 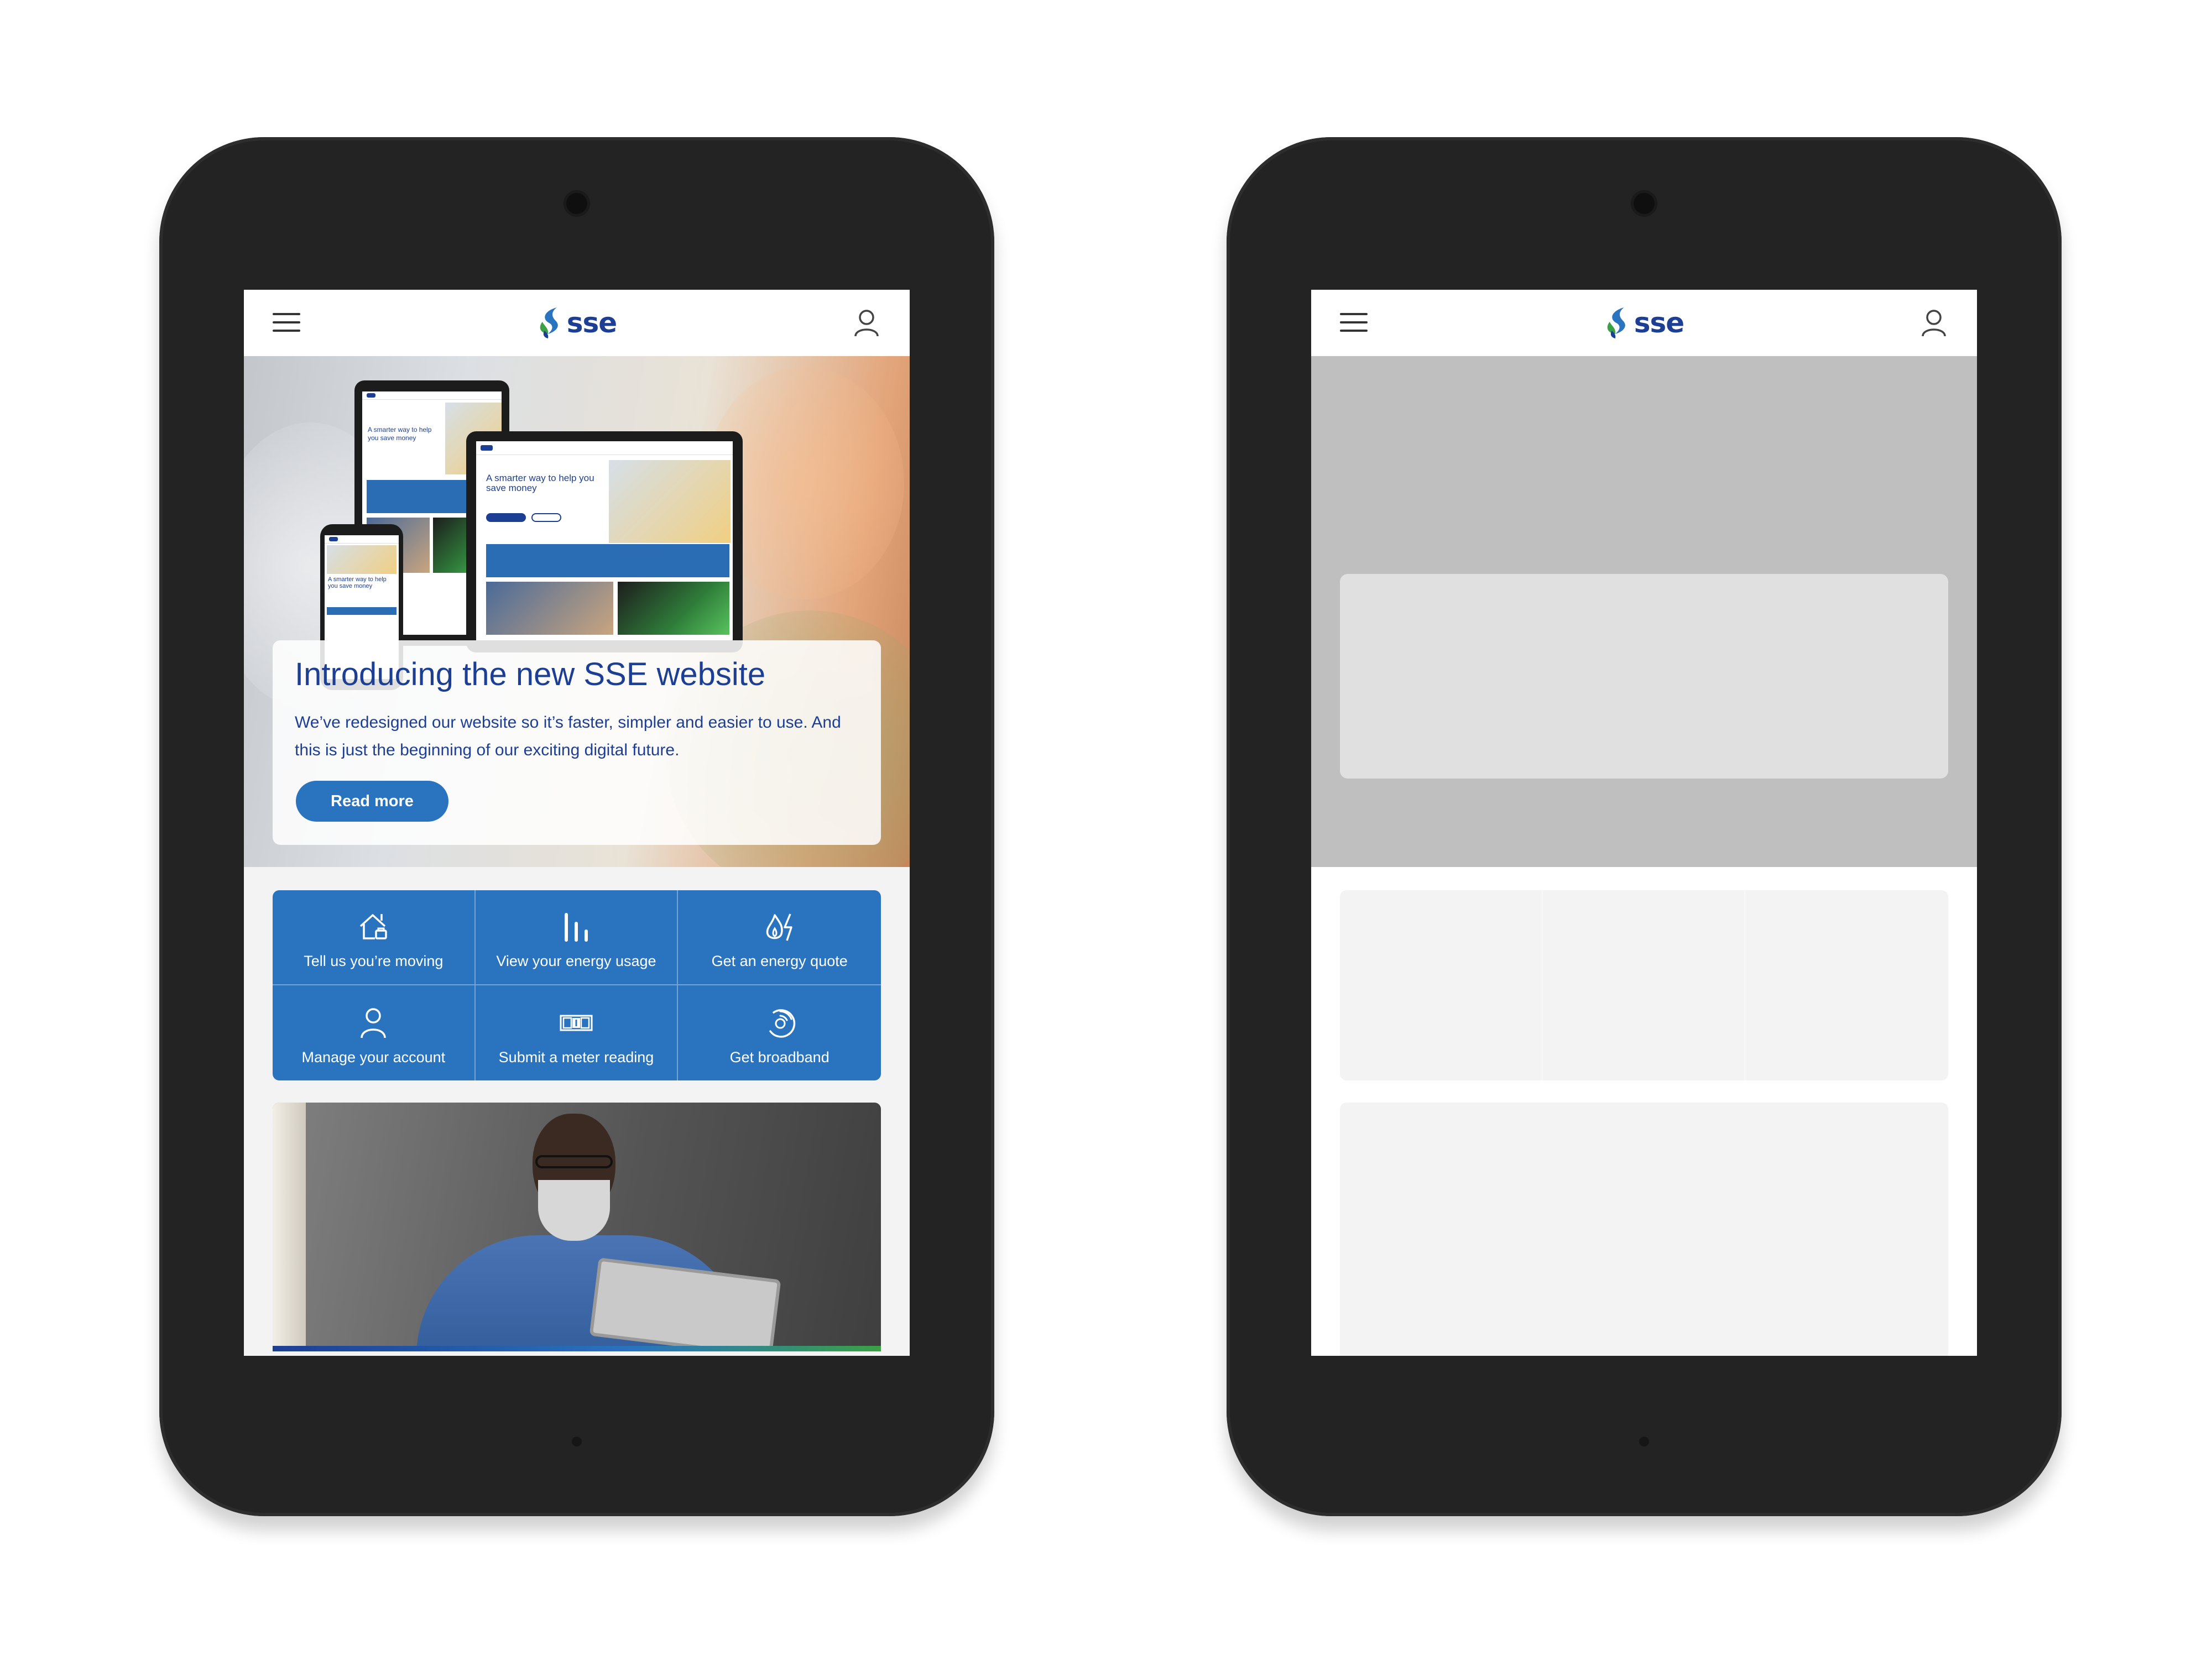 What do you see at coordinates (576, 1023) in the screenshot?
I see `meter-counter-icon` at bounding box center [576, 1023].